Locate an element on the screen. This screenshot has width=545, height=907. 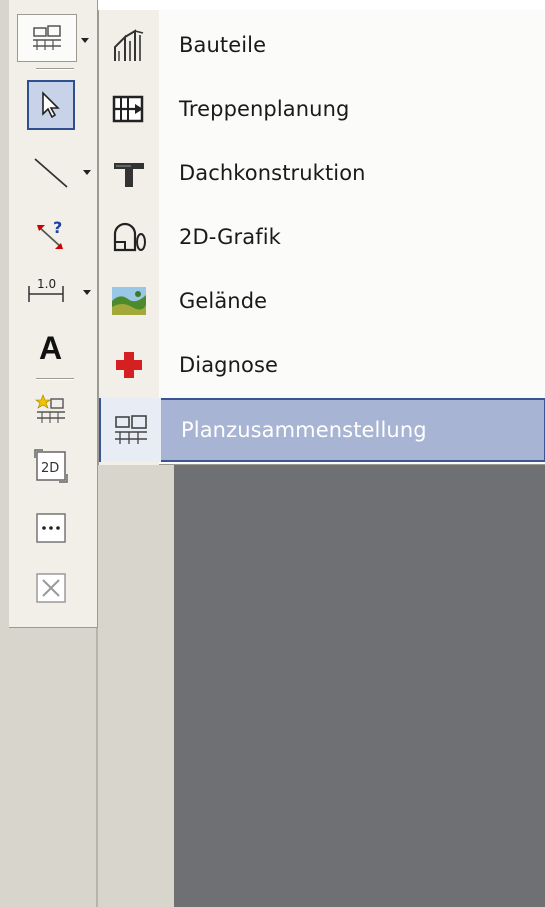
svg-text: 2D is located at coordinates (50, 468).